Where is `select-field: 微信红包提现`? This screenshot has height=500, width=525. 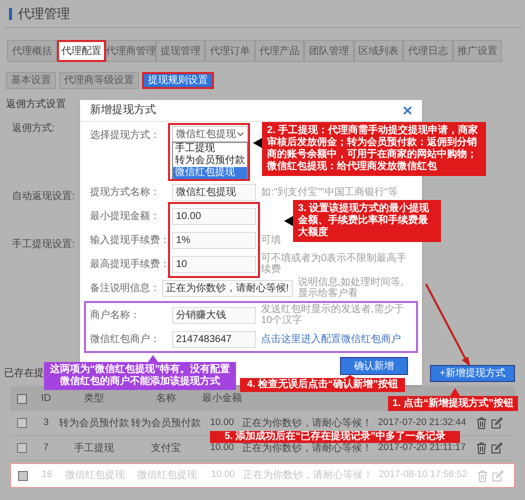 select-field: 微信红包提现 is located at coordinates (210, 134).